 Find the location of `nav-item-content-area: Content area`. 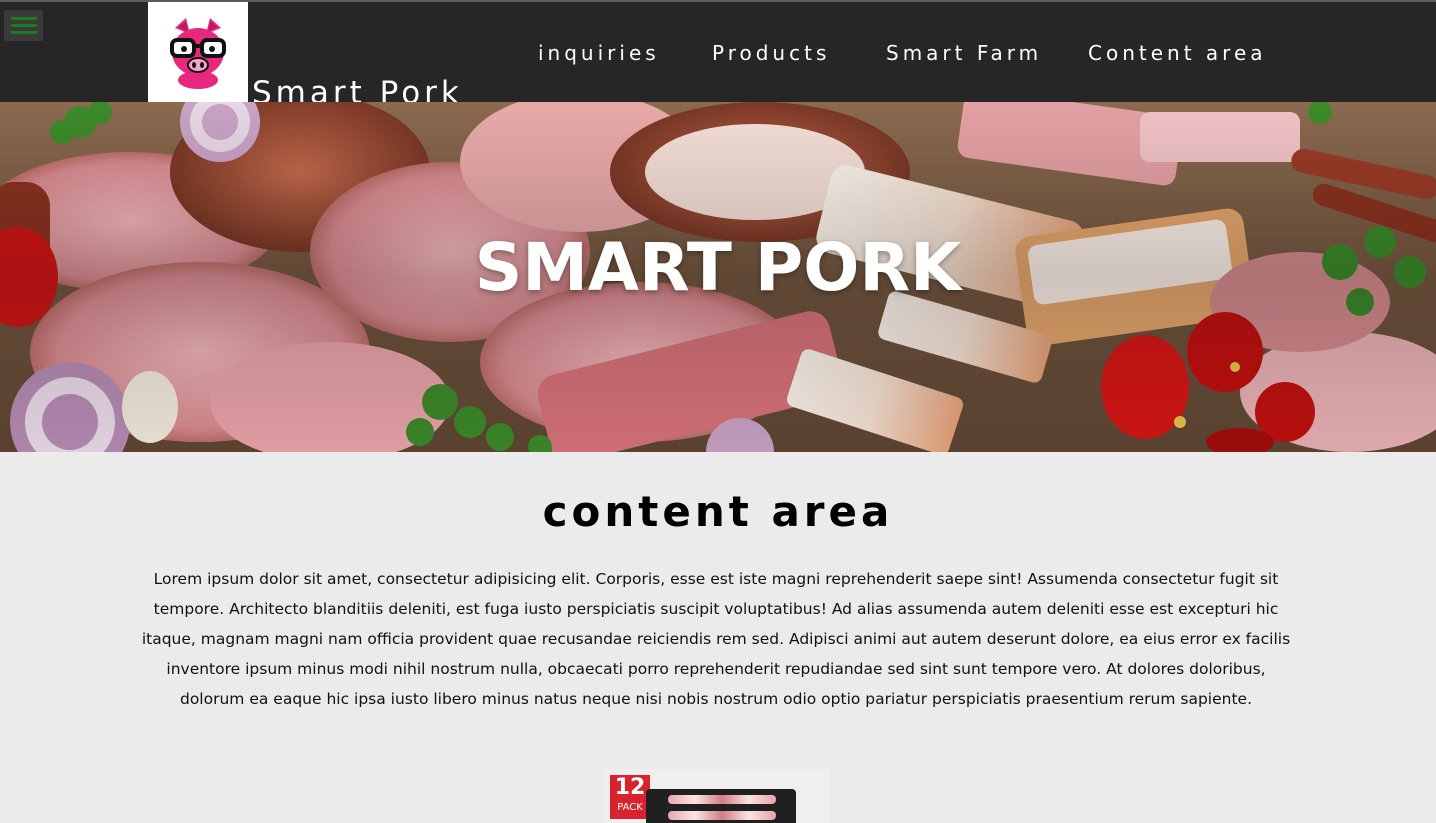

nav-item-content-area: Content area is located at coordinates (1177, 53).